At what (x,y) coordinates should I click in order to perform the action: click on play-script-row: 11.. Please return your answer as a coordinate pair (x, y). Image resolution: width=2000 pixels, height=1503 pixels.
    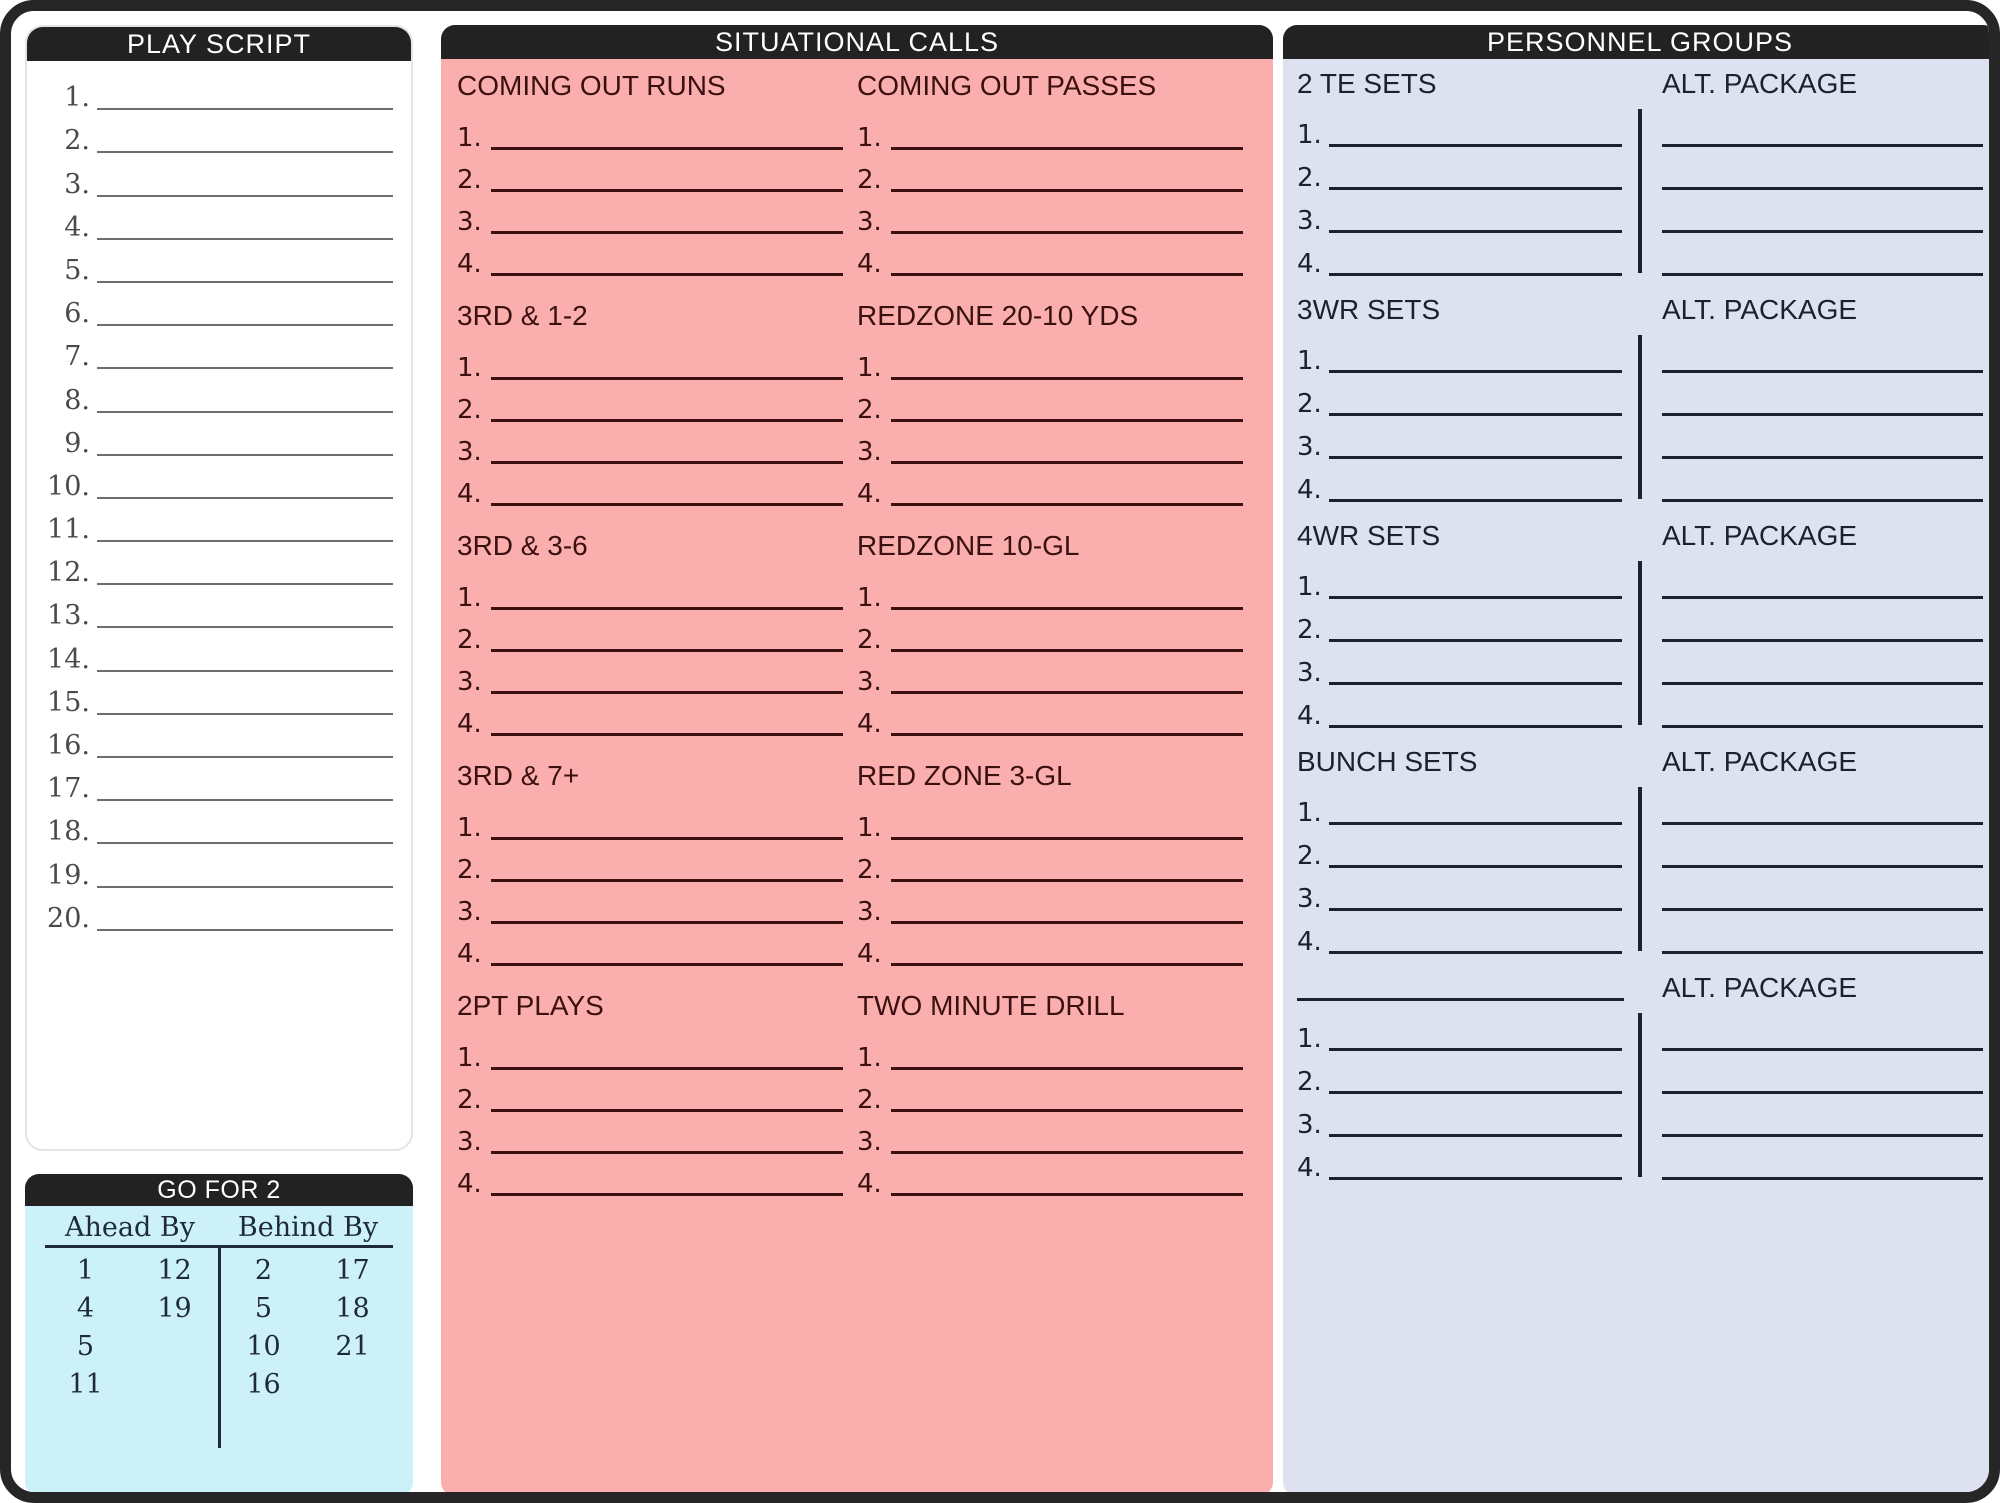
    Looking at the image, I should click on (218, 524).